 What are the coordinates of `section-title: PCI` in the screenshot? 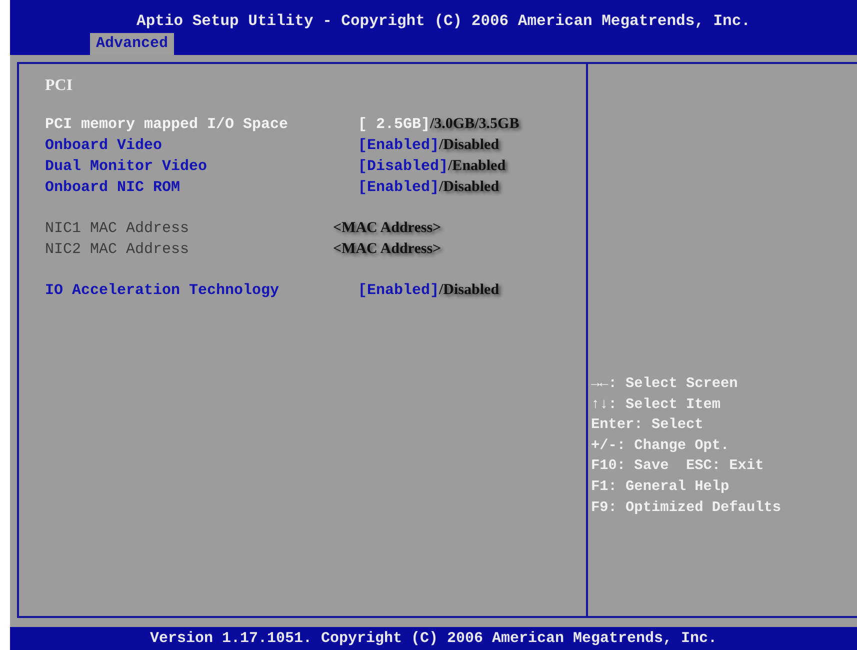 It's located at (59, 86).